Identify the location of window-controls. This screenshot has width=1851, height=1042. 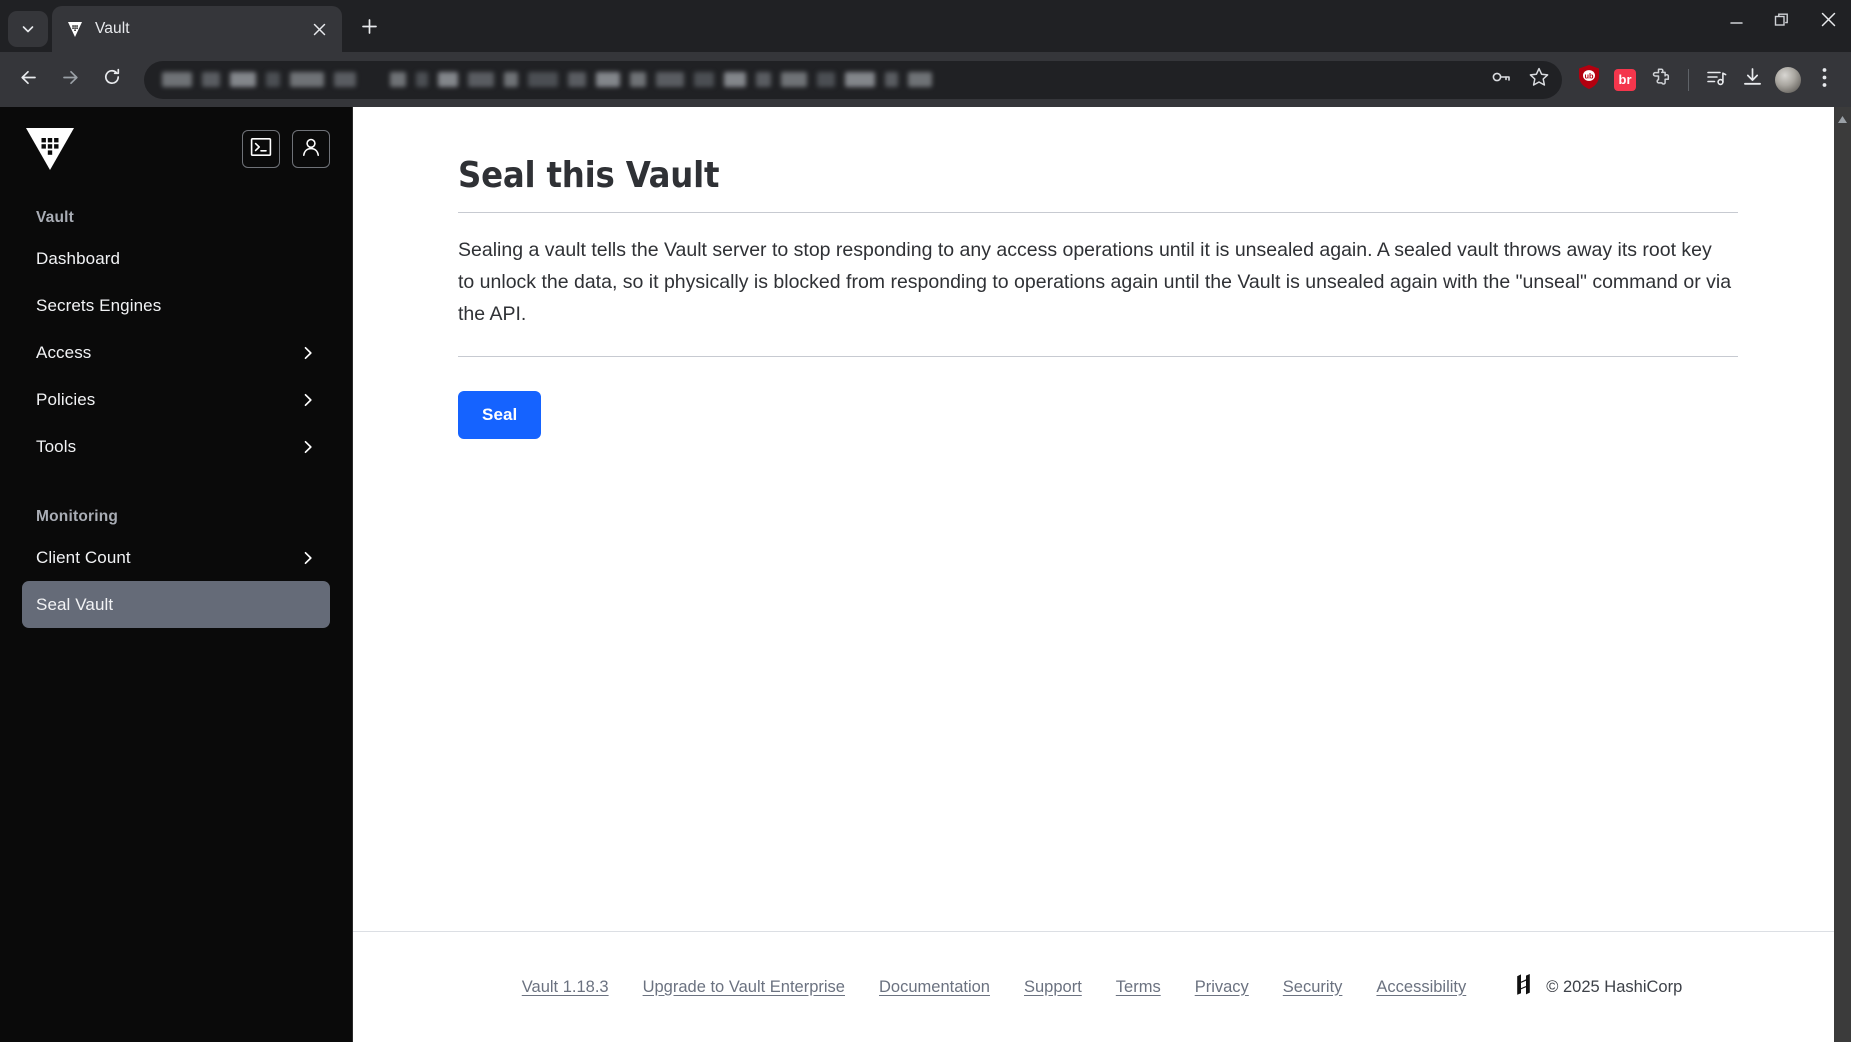
(1782, 22).